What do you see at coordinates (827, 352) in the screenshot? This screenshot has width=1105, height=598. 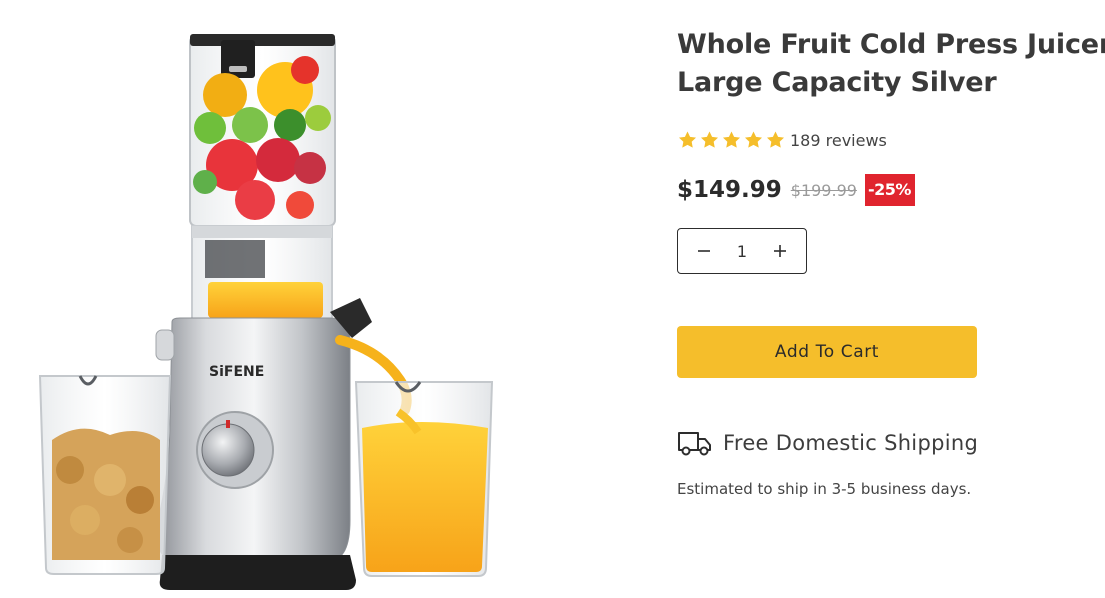 I see `add-to-cart-button: Add To Cart` at bounding box center [827, 352].